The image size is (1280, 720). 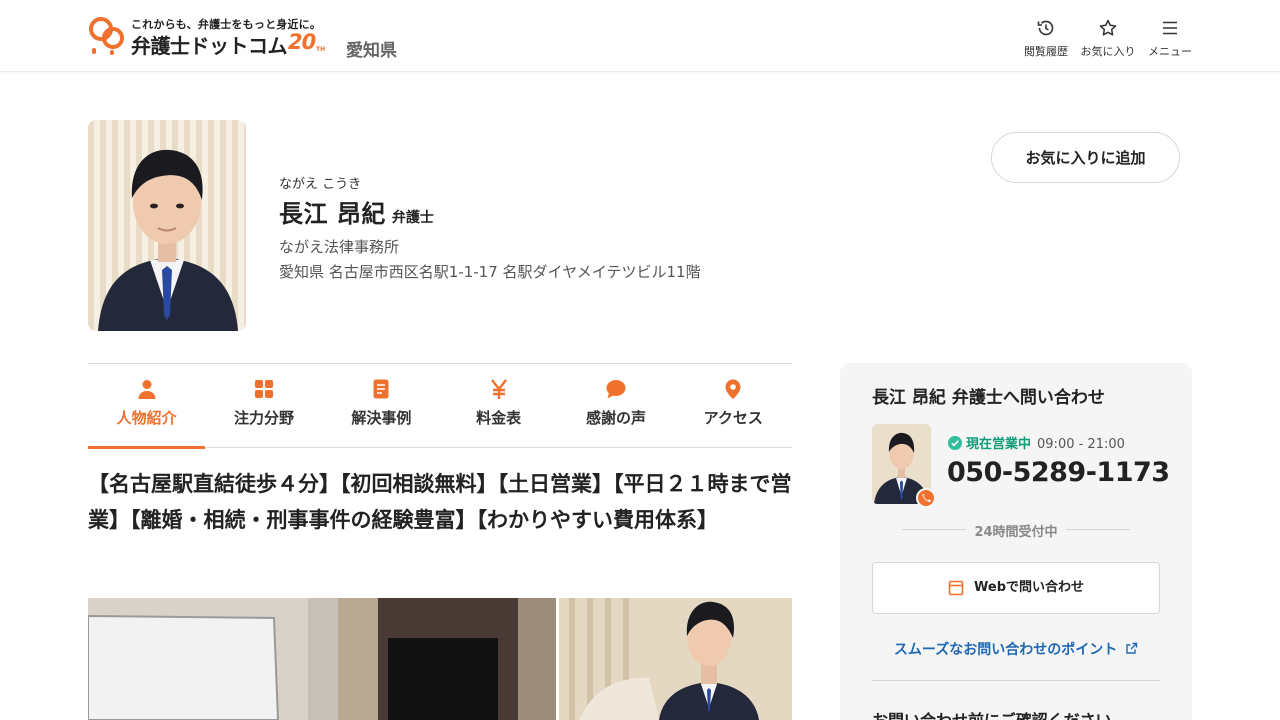 I want to click on star-icon, so click(x=1108, y=27).